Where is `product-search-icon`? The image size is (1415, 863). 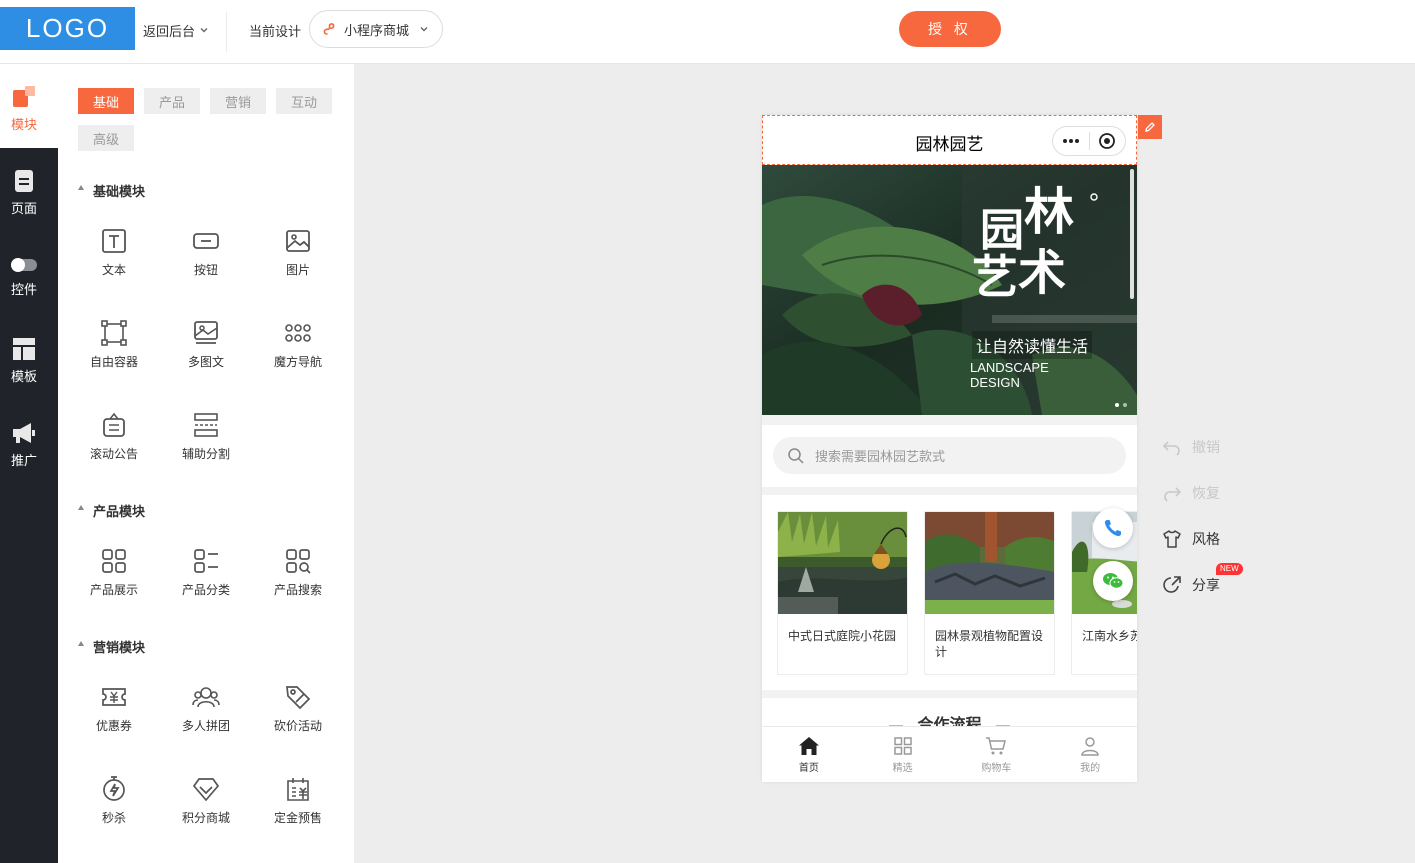
product-search-icon is located at coordinates (298, 561).